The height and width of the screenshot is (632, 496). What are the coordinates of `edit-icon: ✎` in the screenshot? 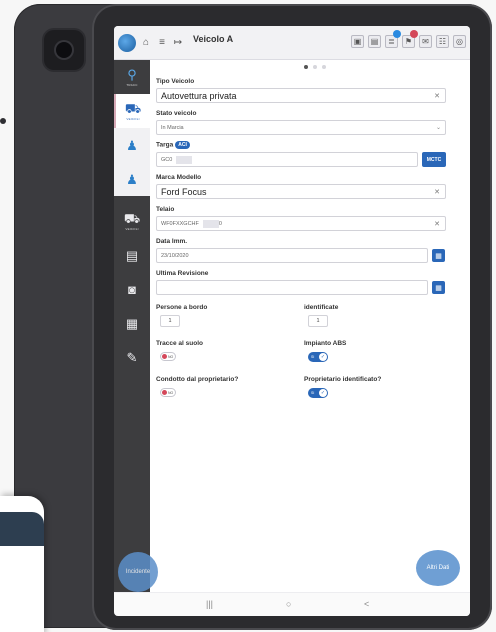 It's located at (132, 357).